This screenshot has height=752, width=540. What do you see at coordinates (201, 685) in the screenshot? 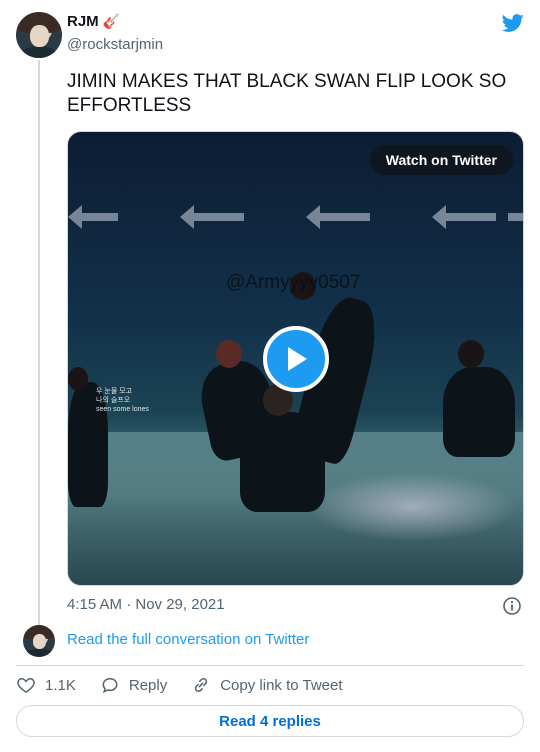
I see `link-icon` at bounding box center [201, 685].